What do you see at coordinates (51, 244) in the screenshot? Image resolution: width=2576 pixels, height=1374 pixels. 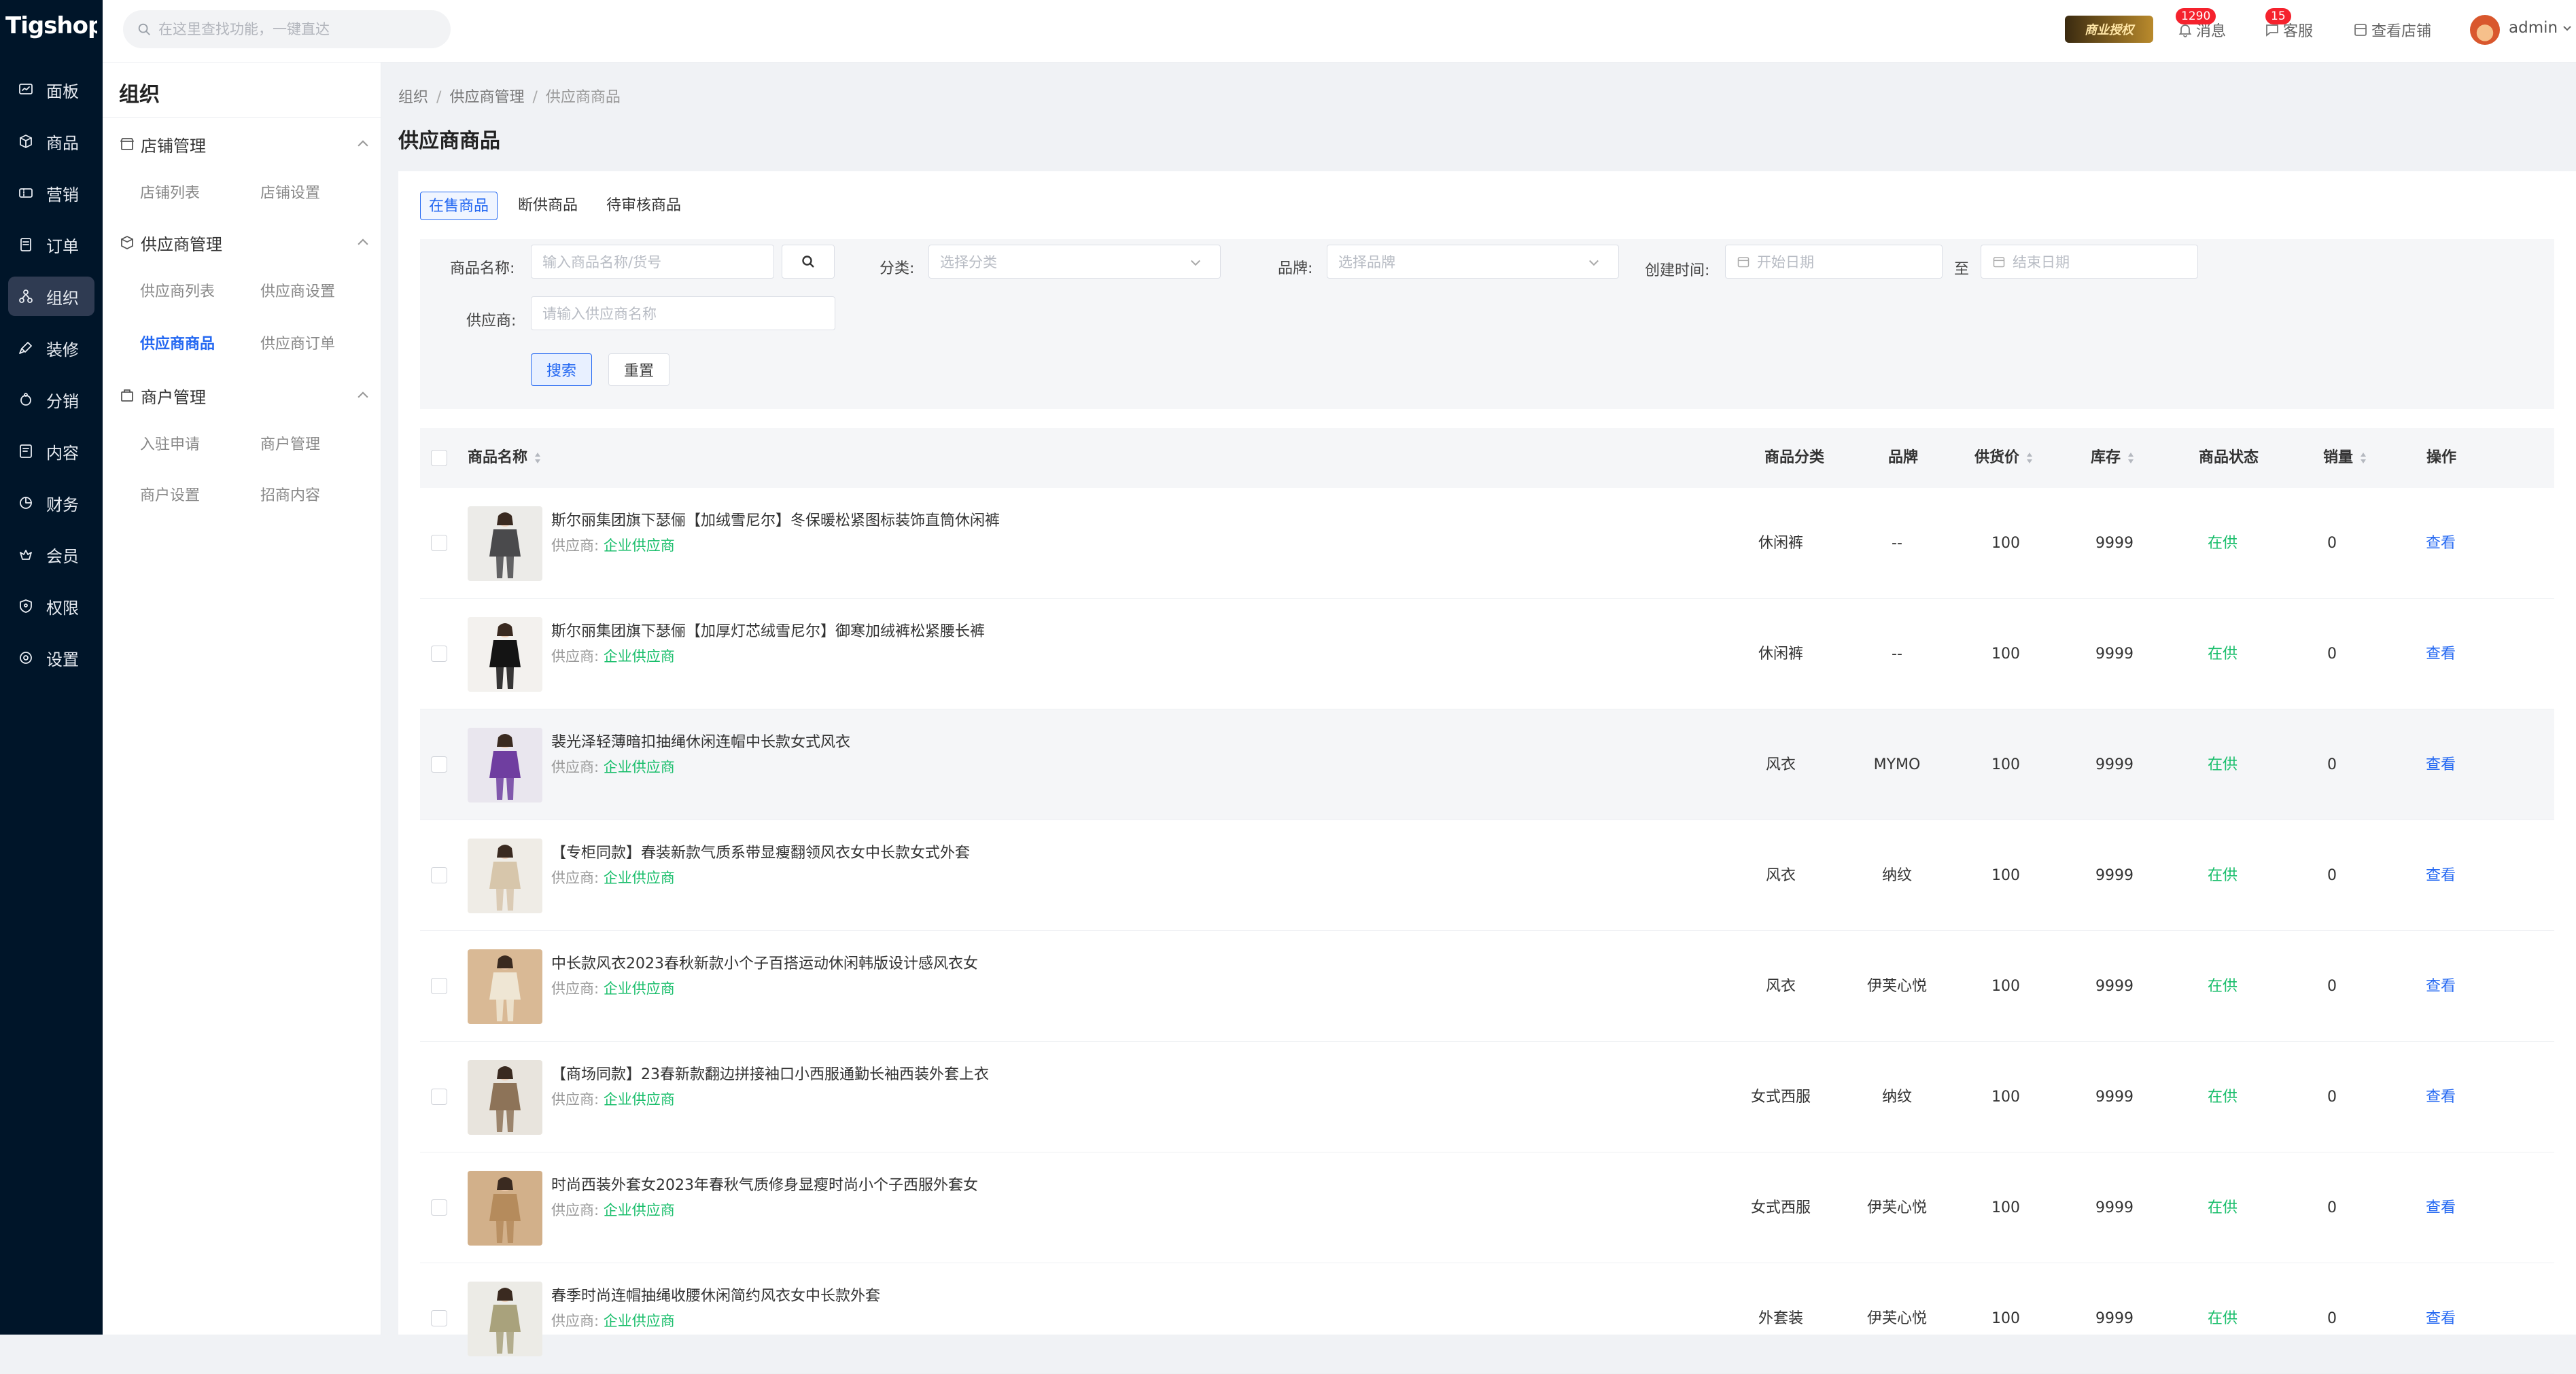 I see `nav-item: 订单` at bounding box center [51, 244].